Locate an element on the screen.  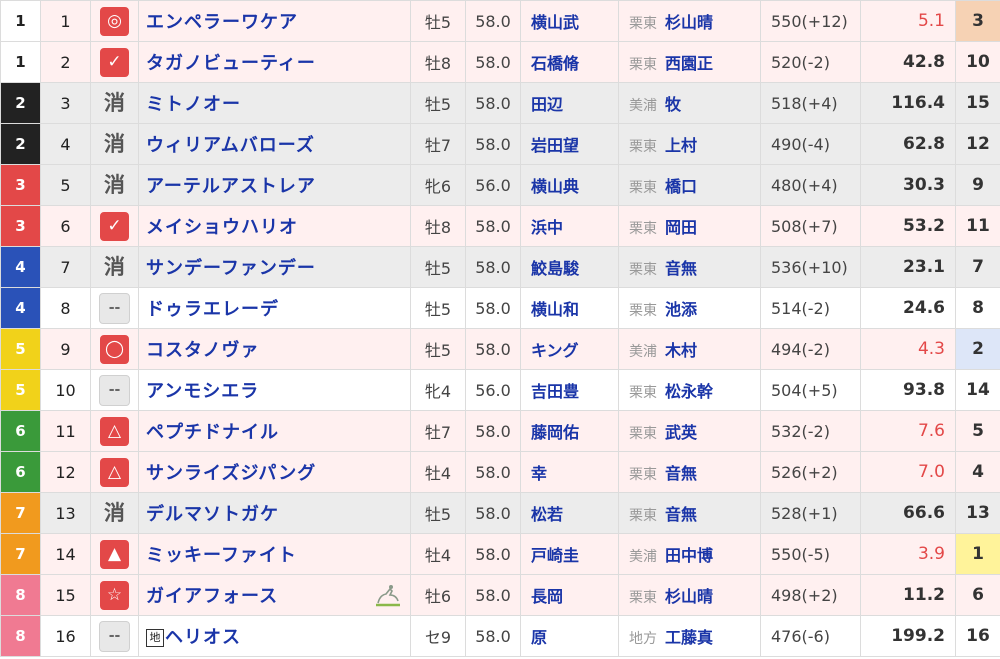
horse-name-link: デルマソトガケ is located at coordinates (212, 514).